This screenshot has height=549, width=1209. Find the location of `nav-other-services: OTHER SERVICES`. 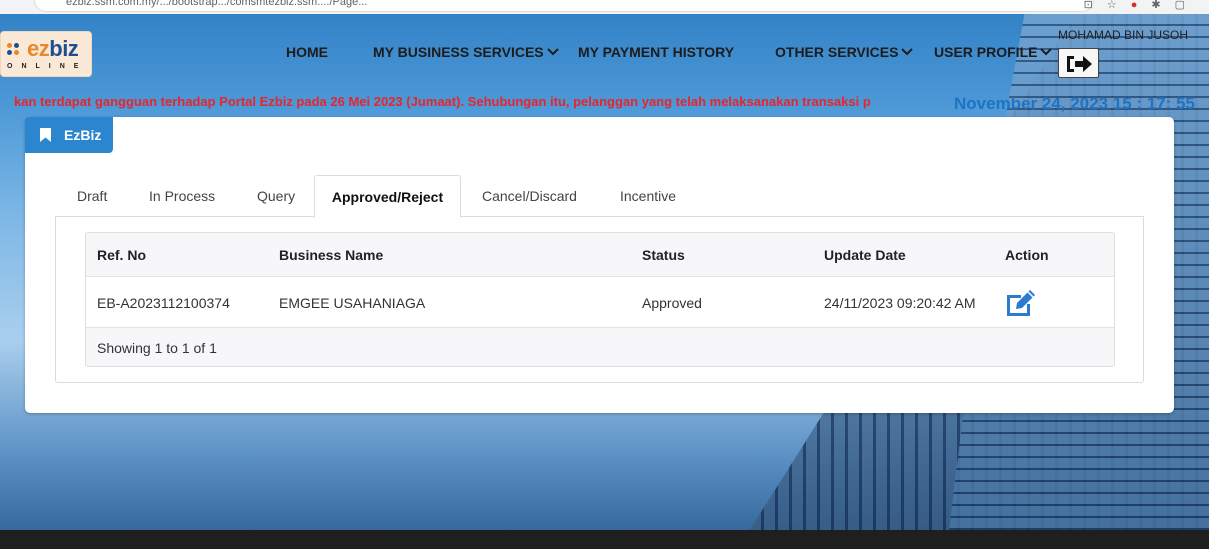

nav-other-services: OTHER SERVICES is located at coordinates (844, 52).